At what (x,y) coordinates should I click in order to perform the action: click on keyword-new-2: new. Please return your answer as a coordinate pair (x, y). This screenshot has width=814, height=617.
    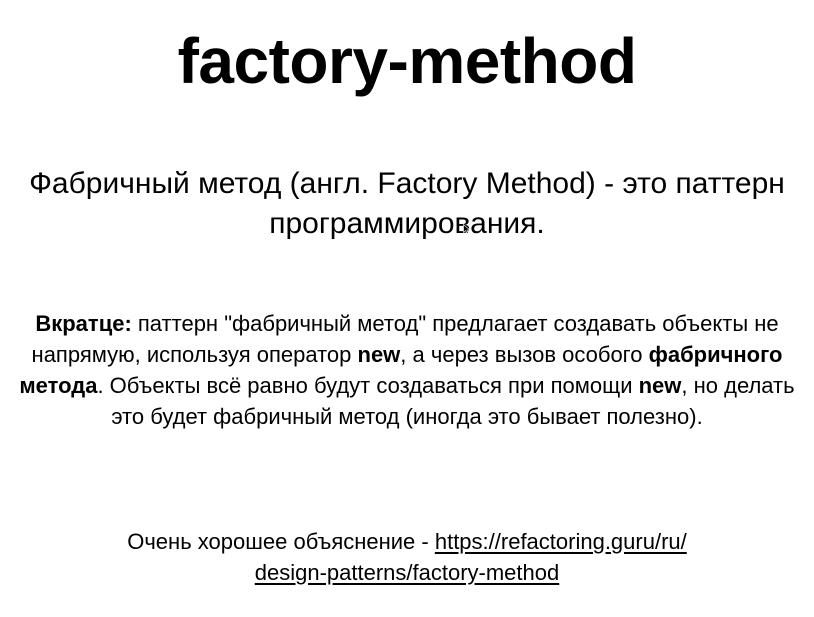
    Looking at the image, I should click on (660, 385).